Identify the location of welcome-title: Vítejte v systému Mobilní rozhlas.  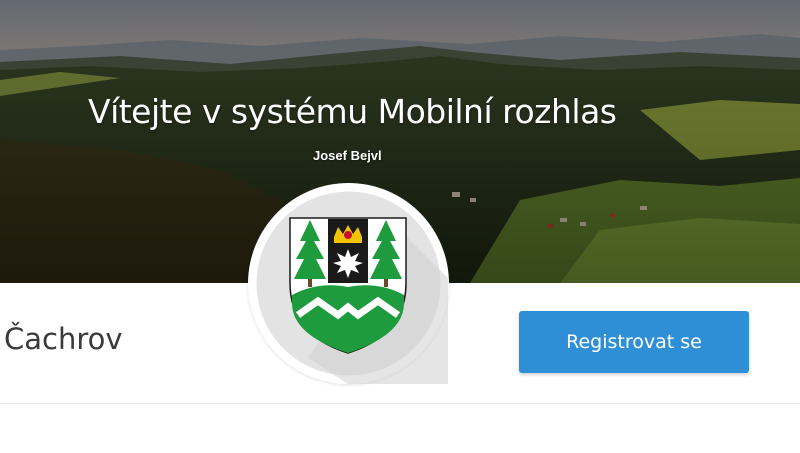
(352, 111).